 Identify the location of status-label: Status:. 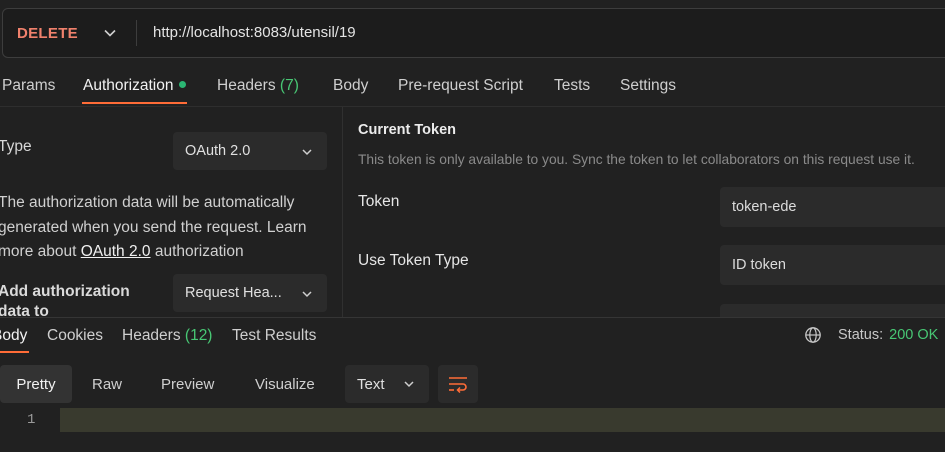
(861, 335).